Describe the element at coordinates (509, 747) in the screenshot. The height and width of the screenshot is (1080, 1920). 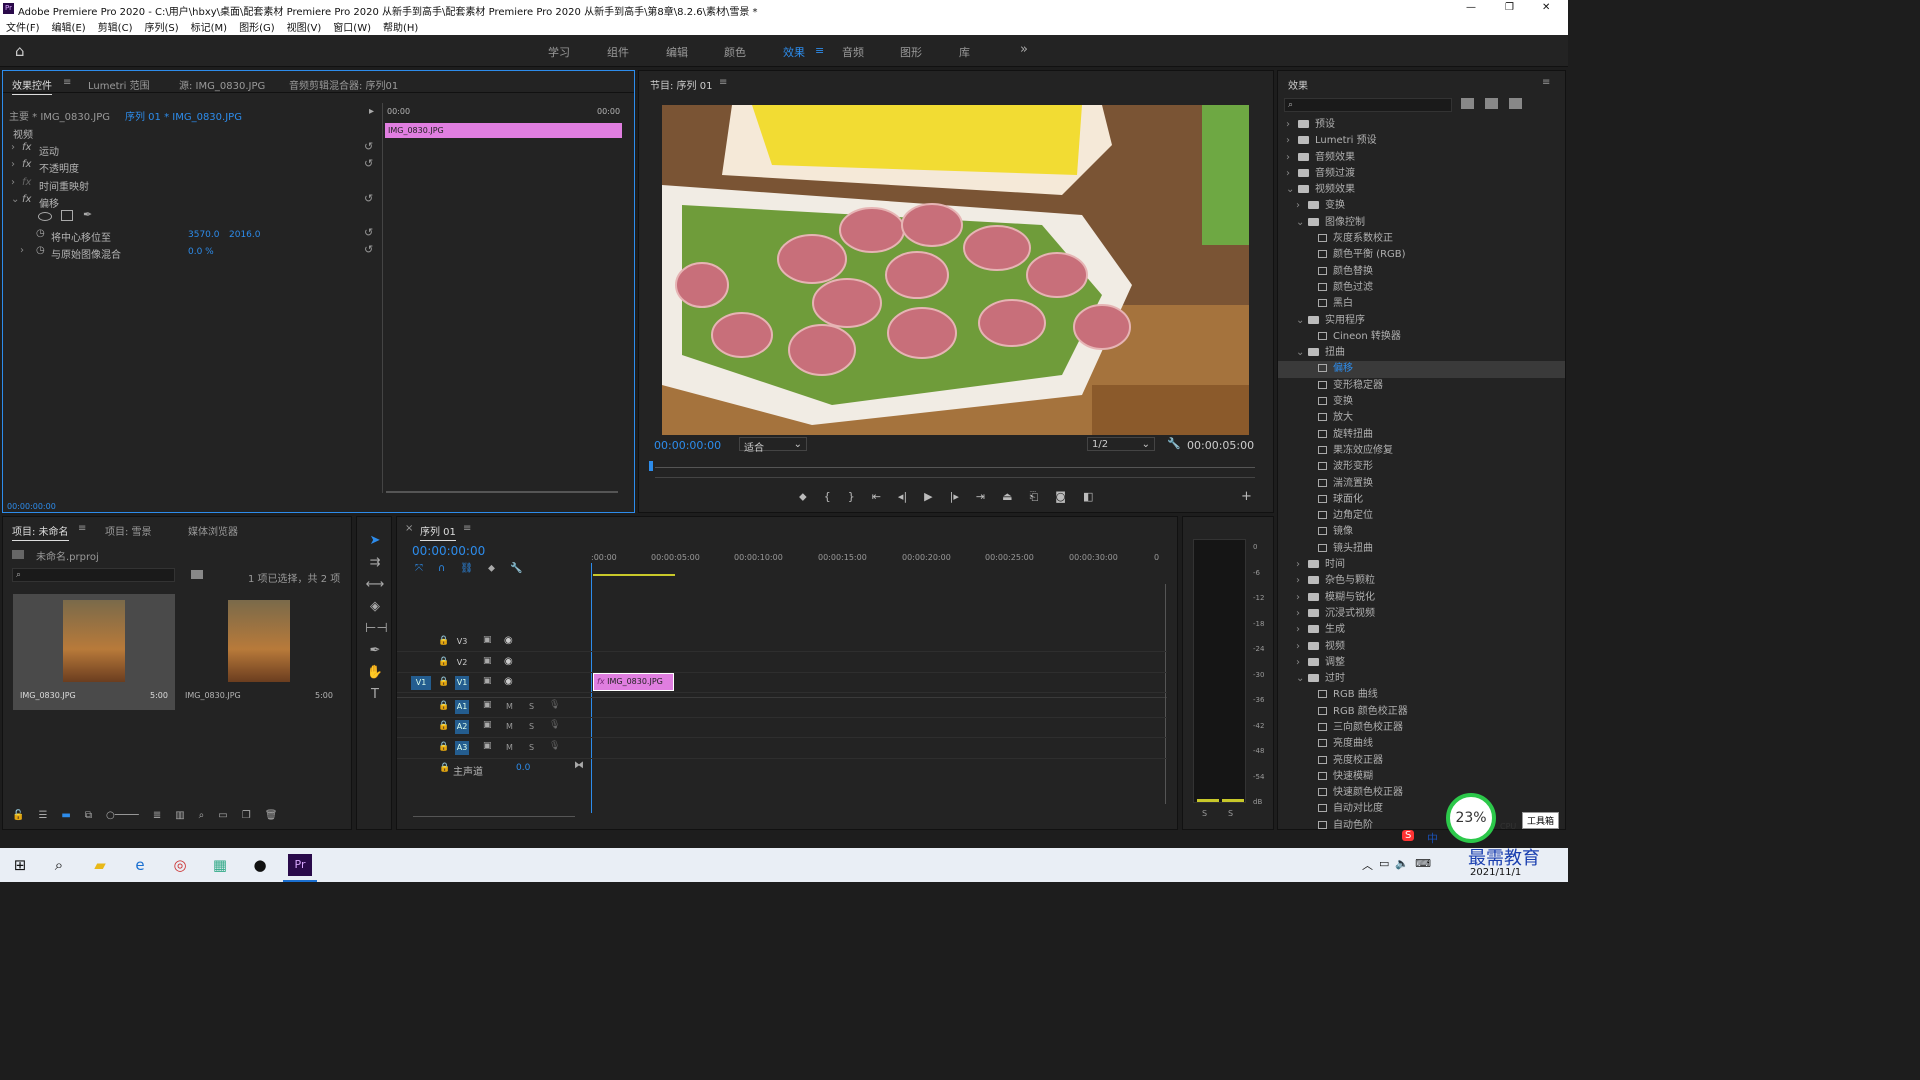
I see `mute-button: M` at that location.